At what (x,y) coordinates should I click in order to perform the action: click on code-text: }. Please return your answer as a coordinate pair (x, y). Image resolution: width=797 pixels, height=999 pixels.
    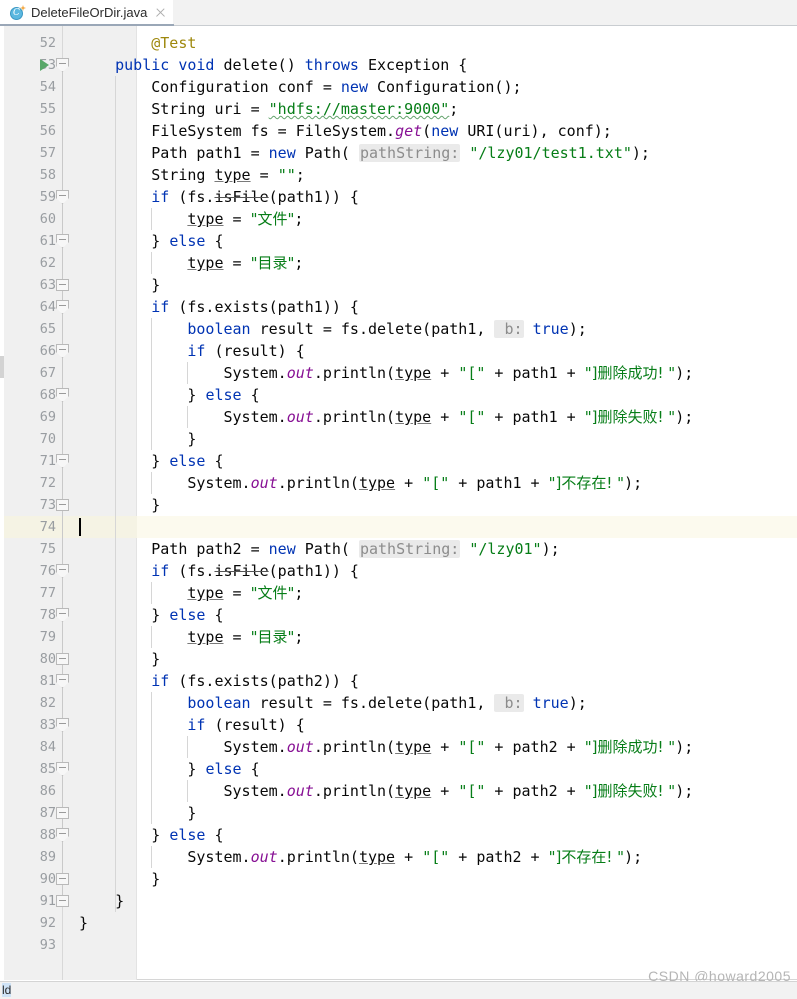
    Looking at the image, I should click on (119, 505).